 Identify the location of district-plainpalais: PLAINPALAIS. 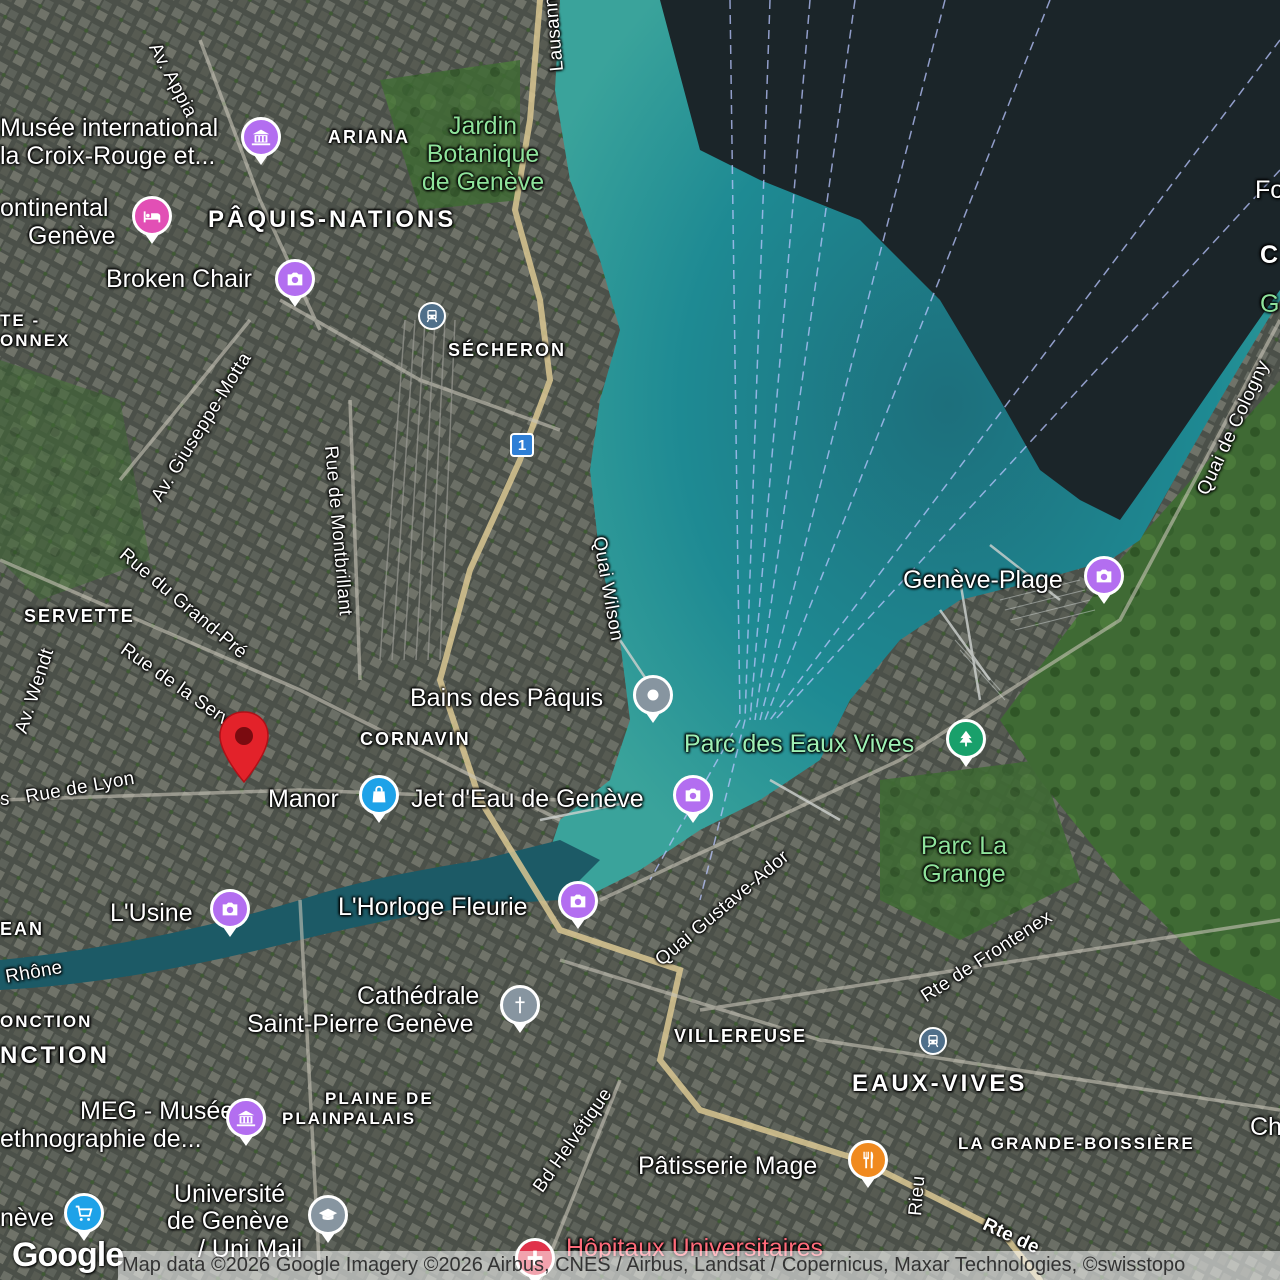
(349, 1118).